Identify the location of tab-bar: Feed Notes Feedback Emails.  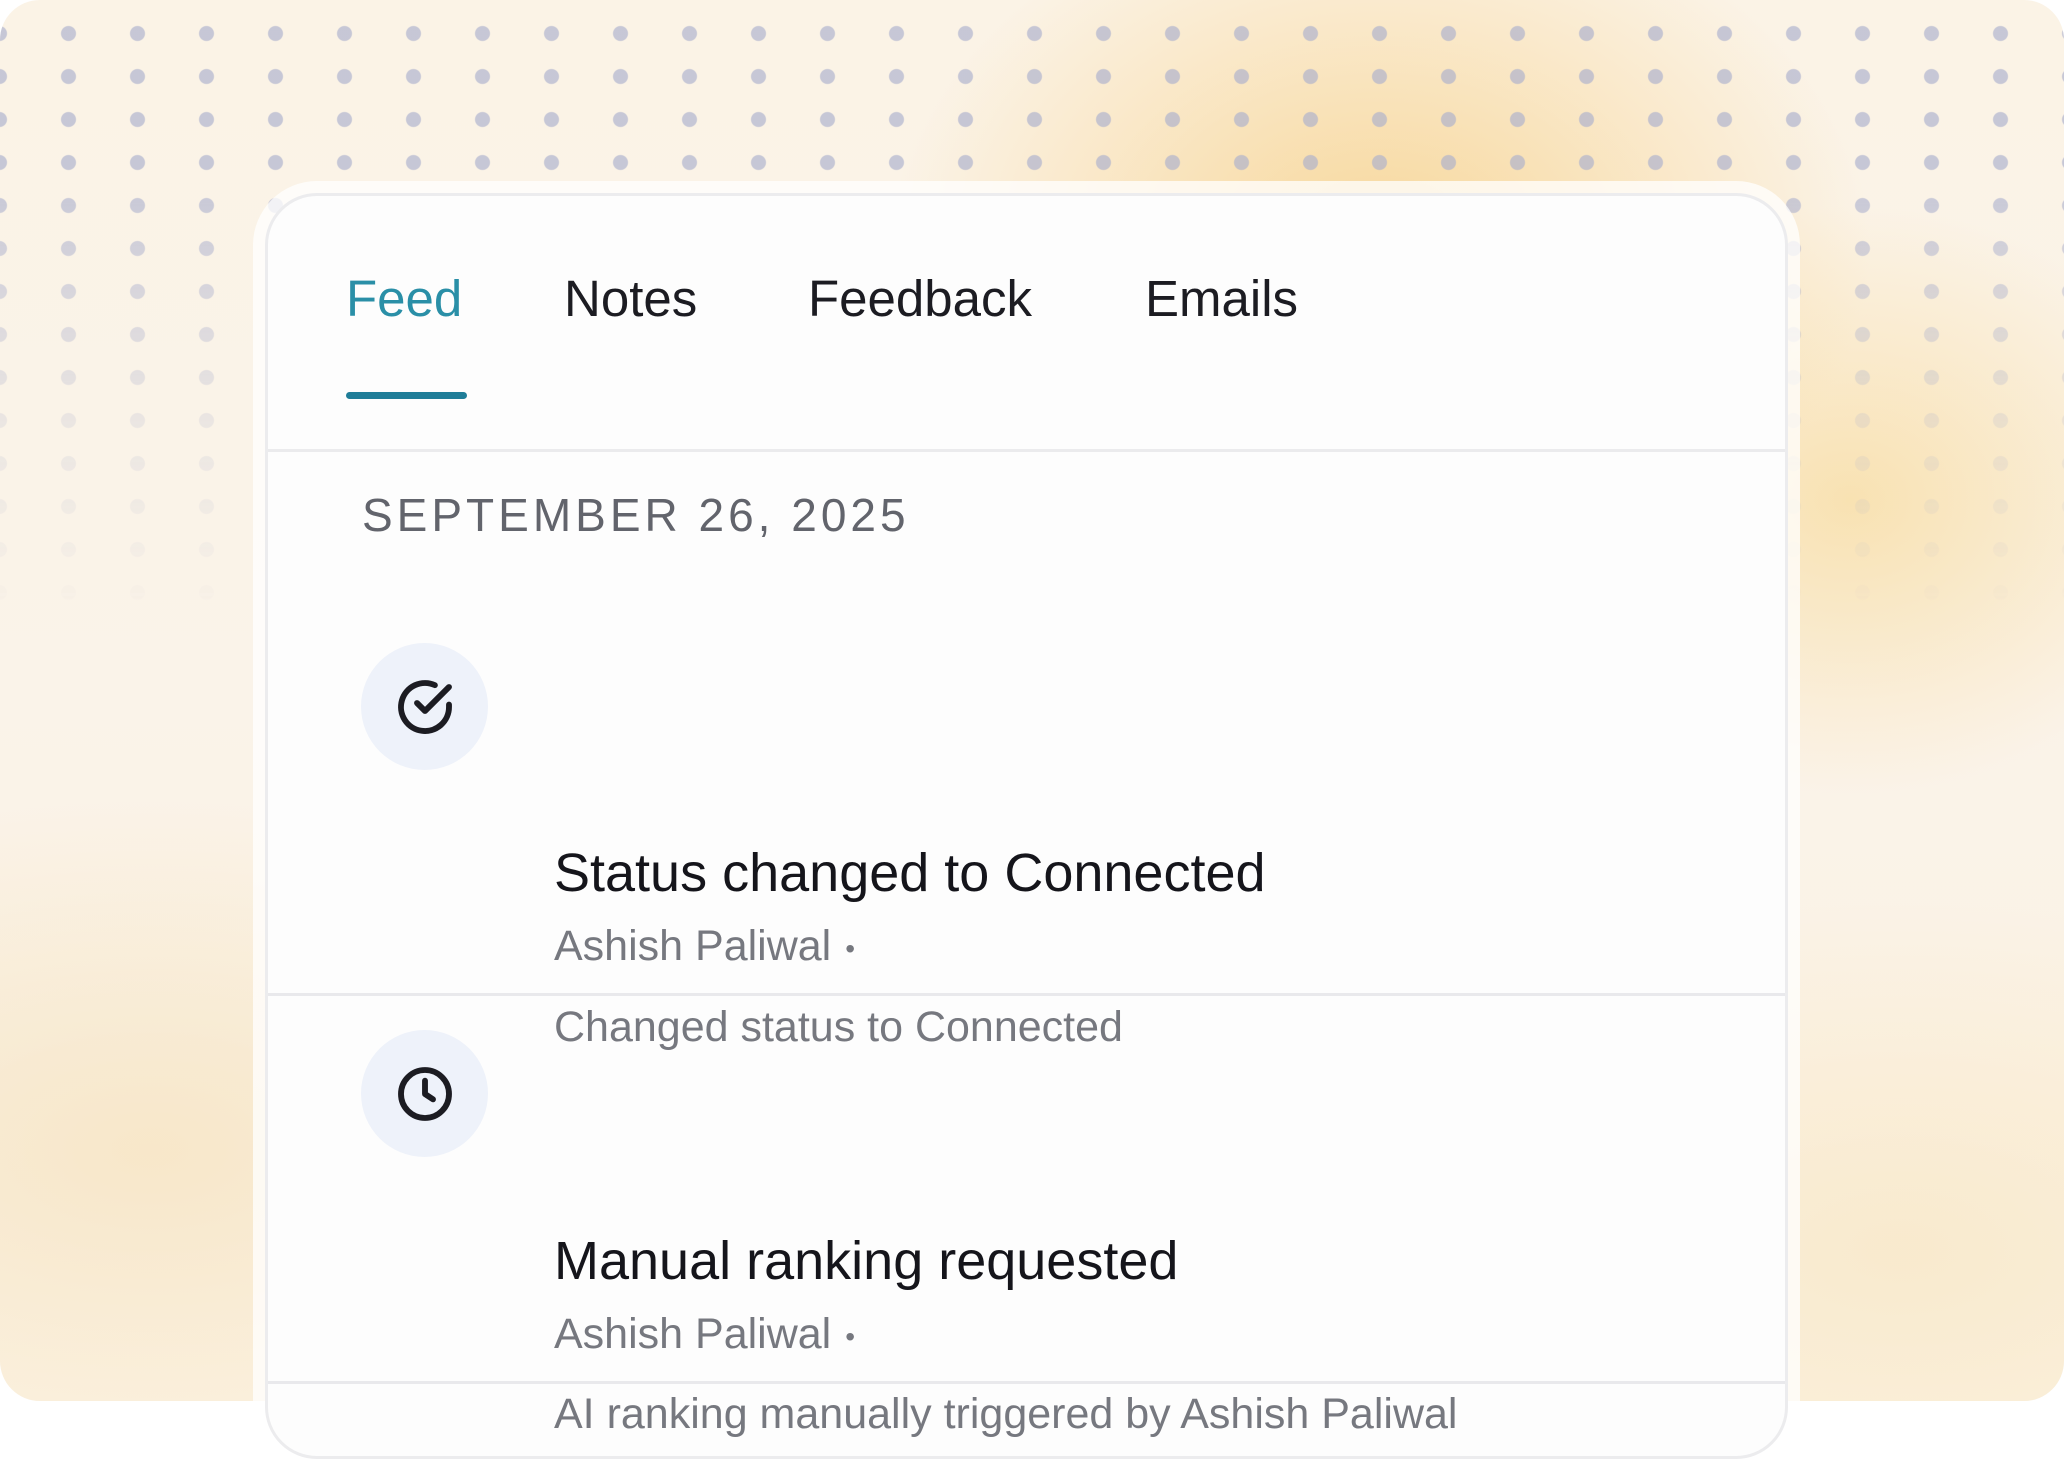
(1026, 324).